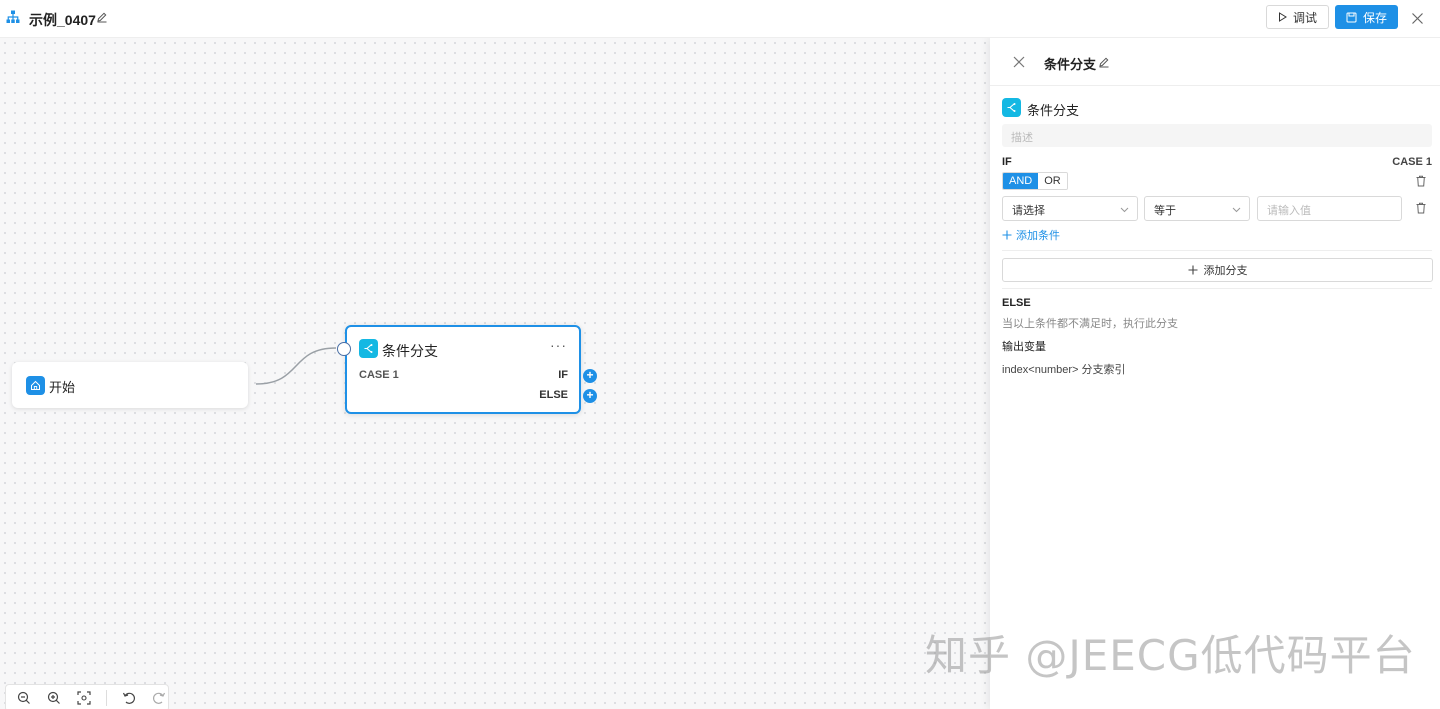 This screenshot has height=709, width=1440. I want to click on add-branch-label: 添加分支, so click(1225, 271).